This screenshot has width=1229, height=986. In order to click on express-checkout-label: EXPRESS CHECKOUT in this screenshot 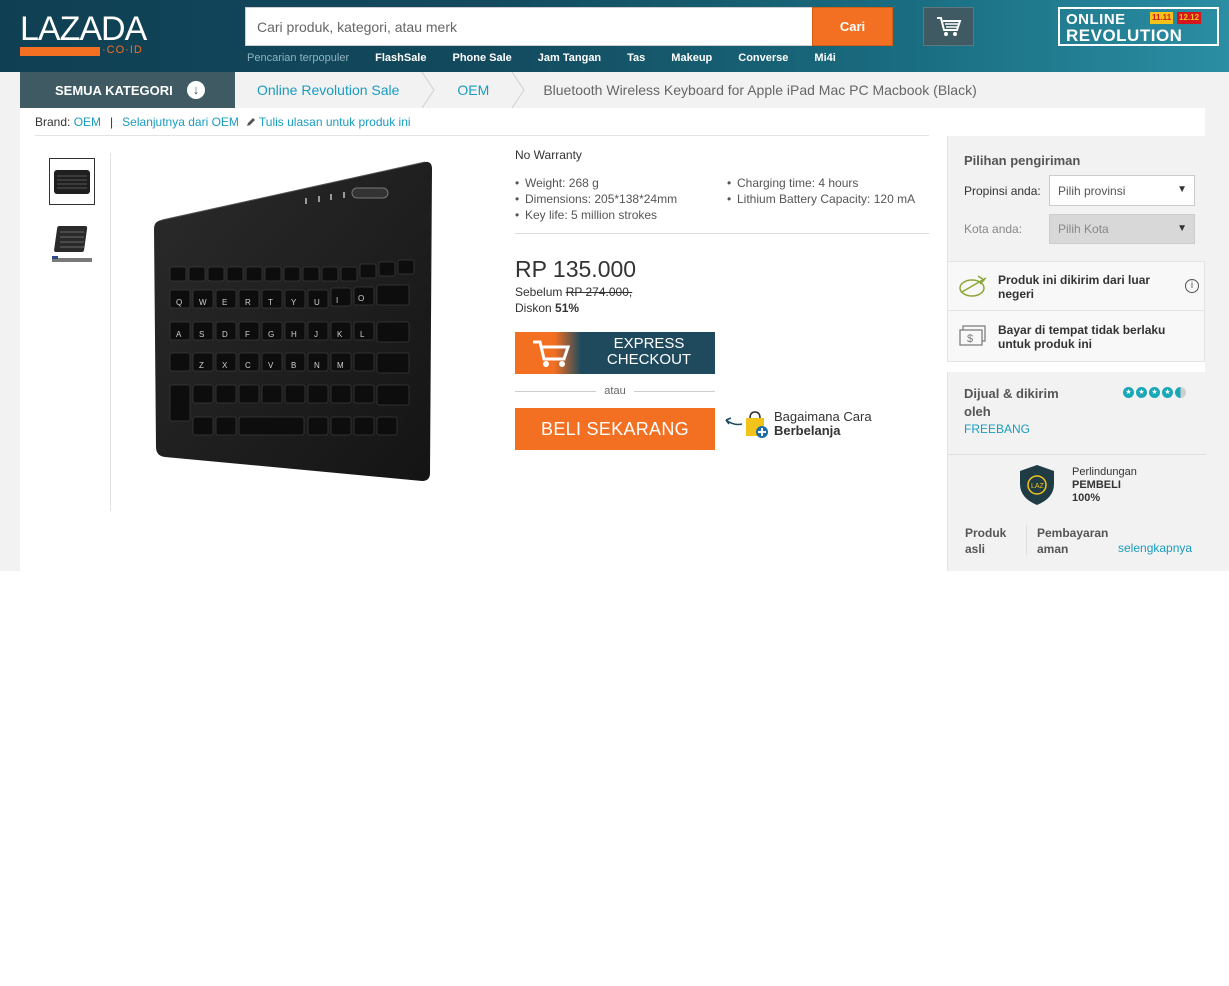, I will do `click(649, 352)`.